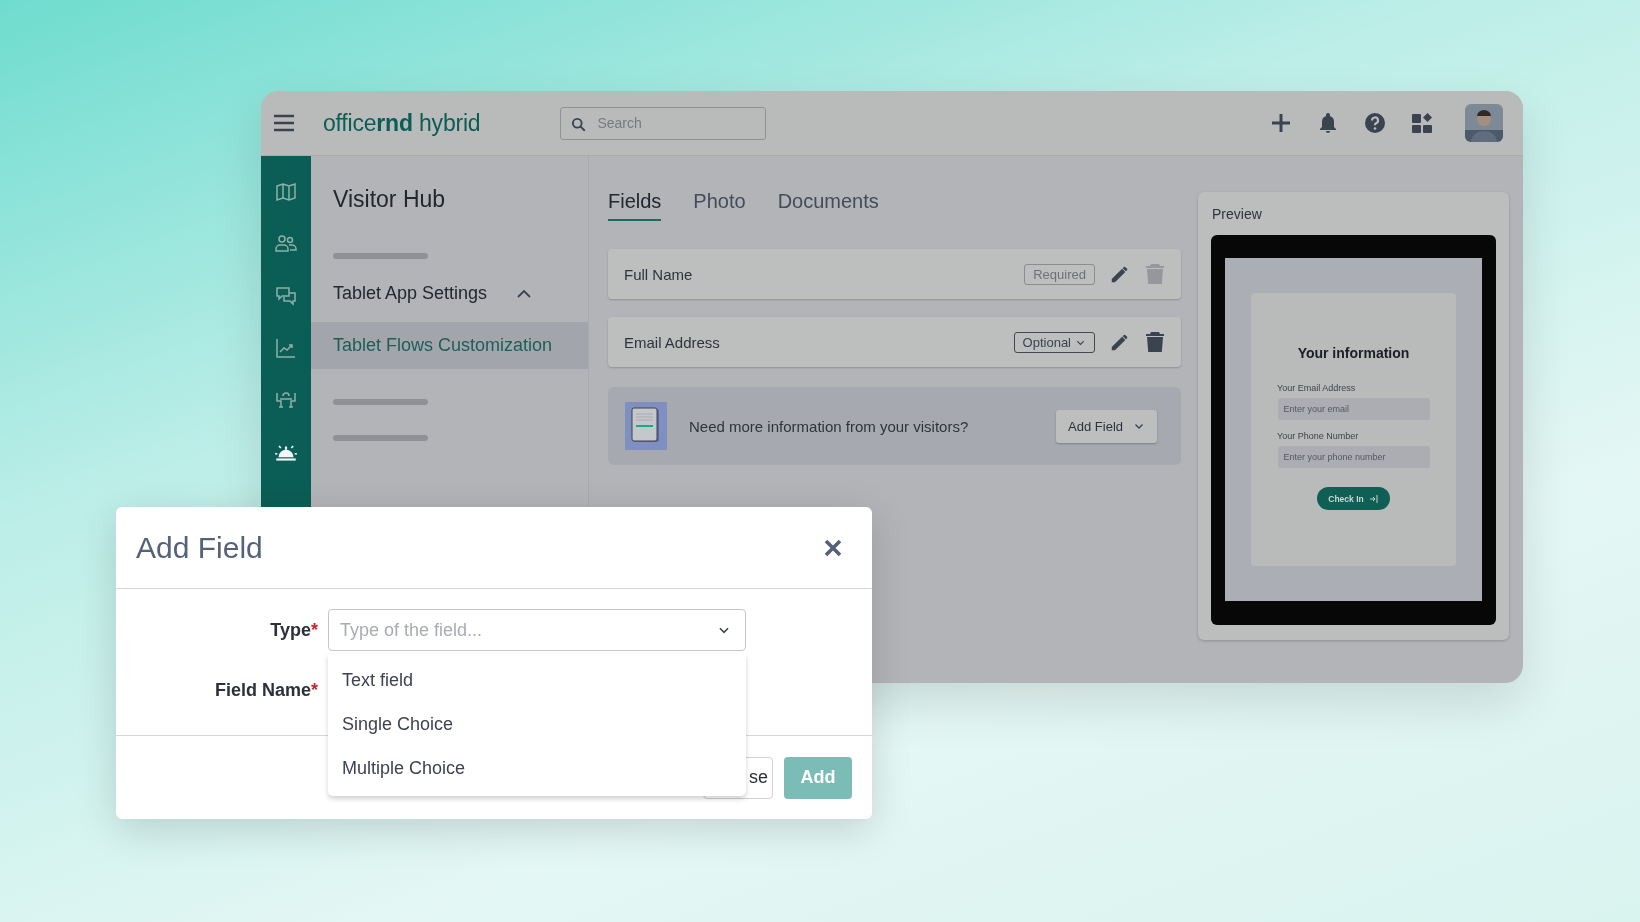 Image resolution: width=1640 pixels, height=922 pixels. I want to click on menu-option: Single Choice, so click(537, 724).